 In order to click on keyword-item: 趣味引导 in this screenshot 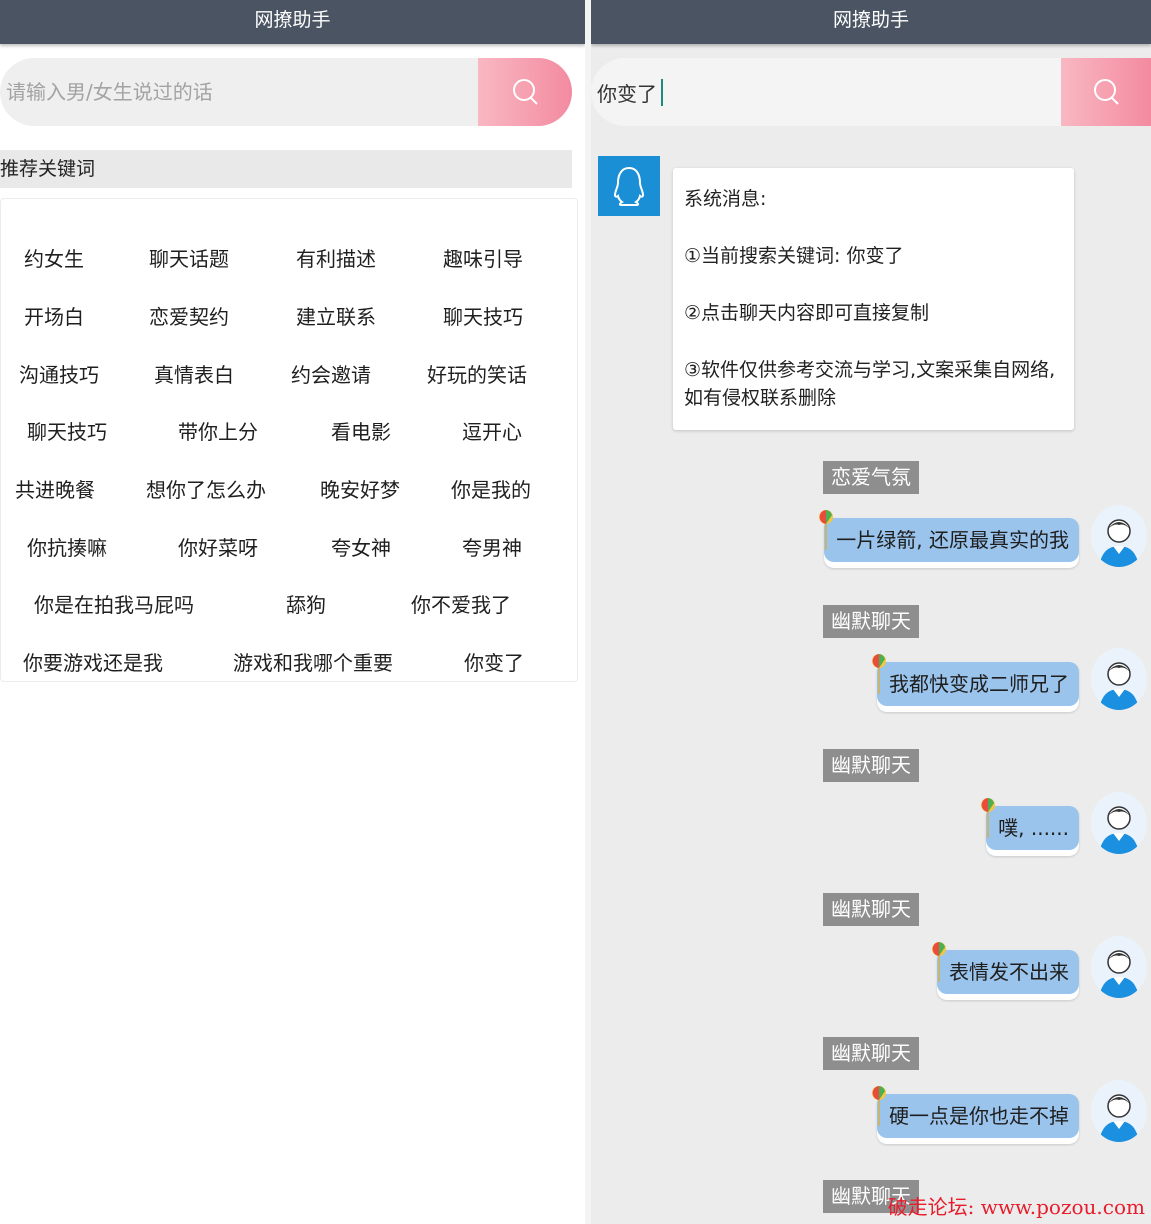, I will do `click(483, 257)`.